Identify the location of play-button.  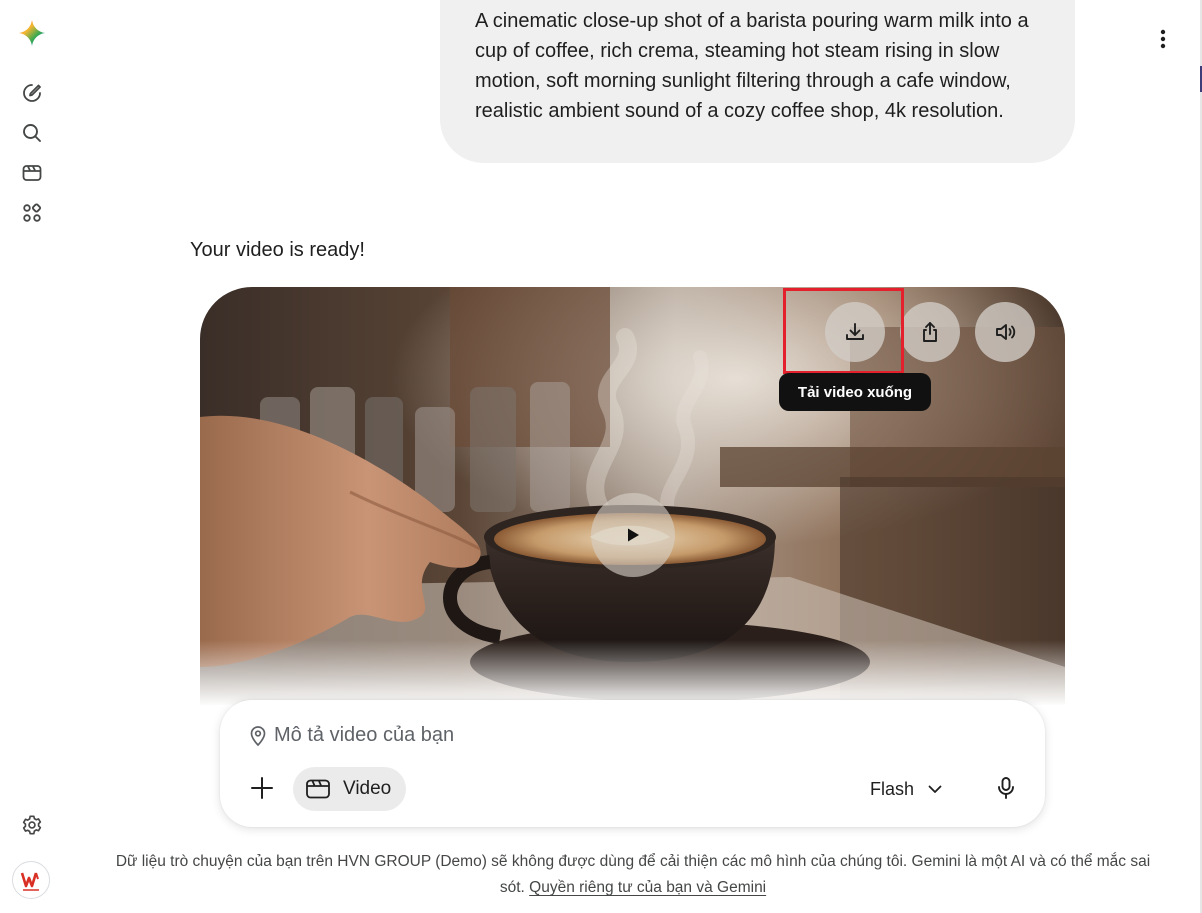
(633, 535).